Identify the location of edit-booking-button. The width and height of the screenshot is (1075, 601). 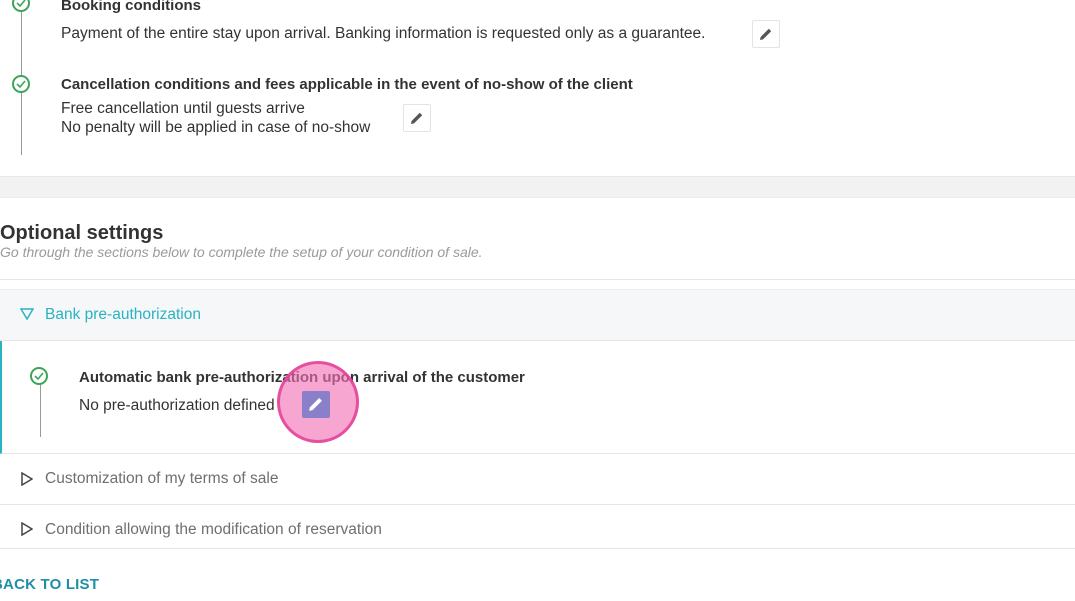
(766, 34).